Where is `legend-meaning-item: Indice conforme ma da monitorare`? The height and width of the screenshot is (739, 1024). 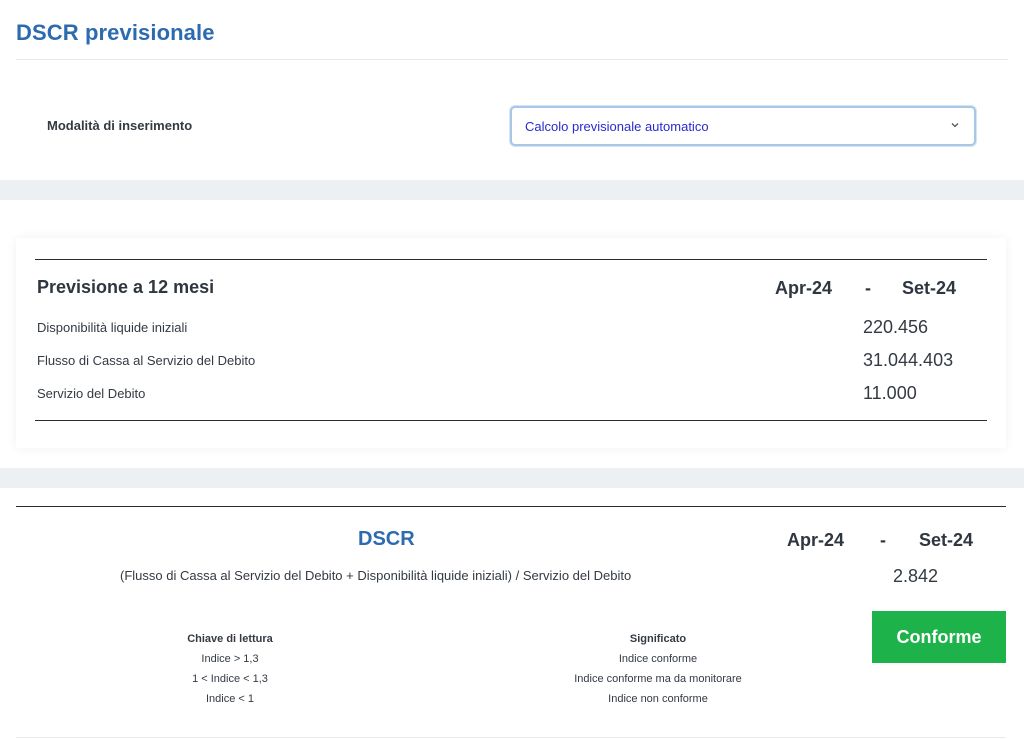 legend-meaning-item: Indice conforme ma da monitorare is located at coordinates (658, 679).